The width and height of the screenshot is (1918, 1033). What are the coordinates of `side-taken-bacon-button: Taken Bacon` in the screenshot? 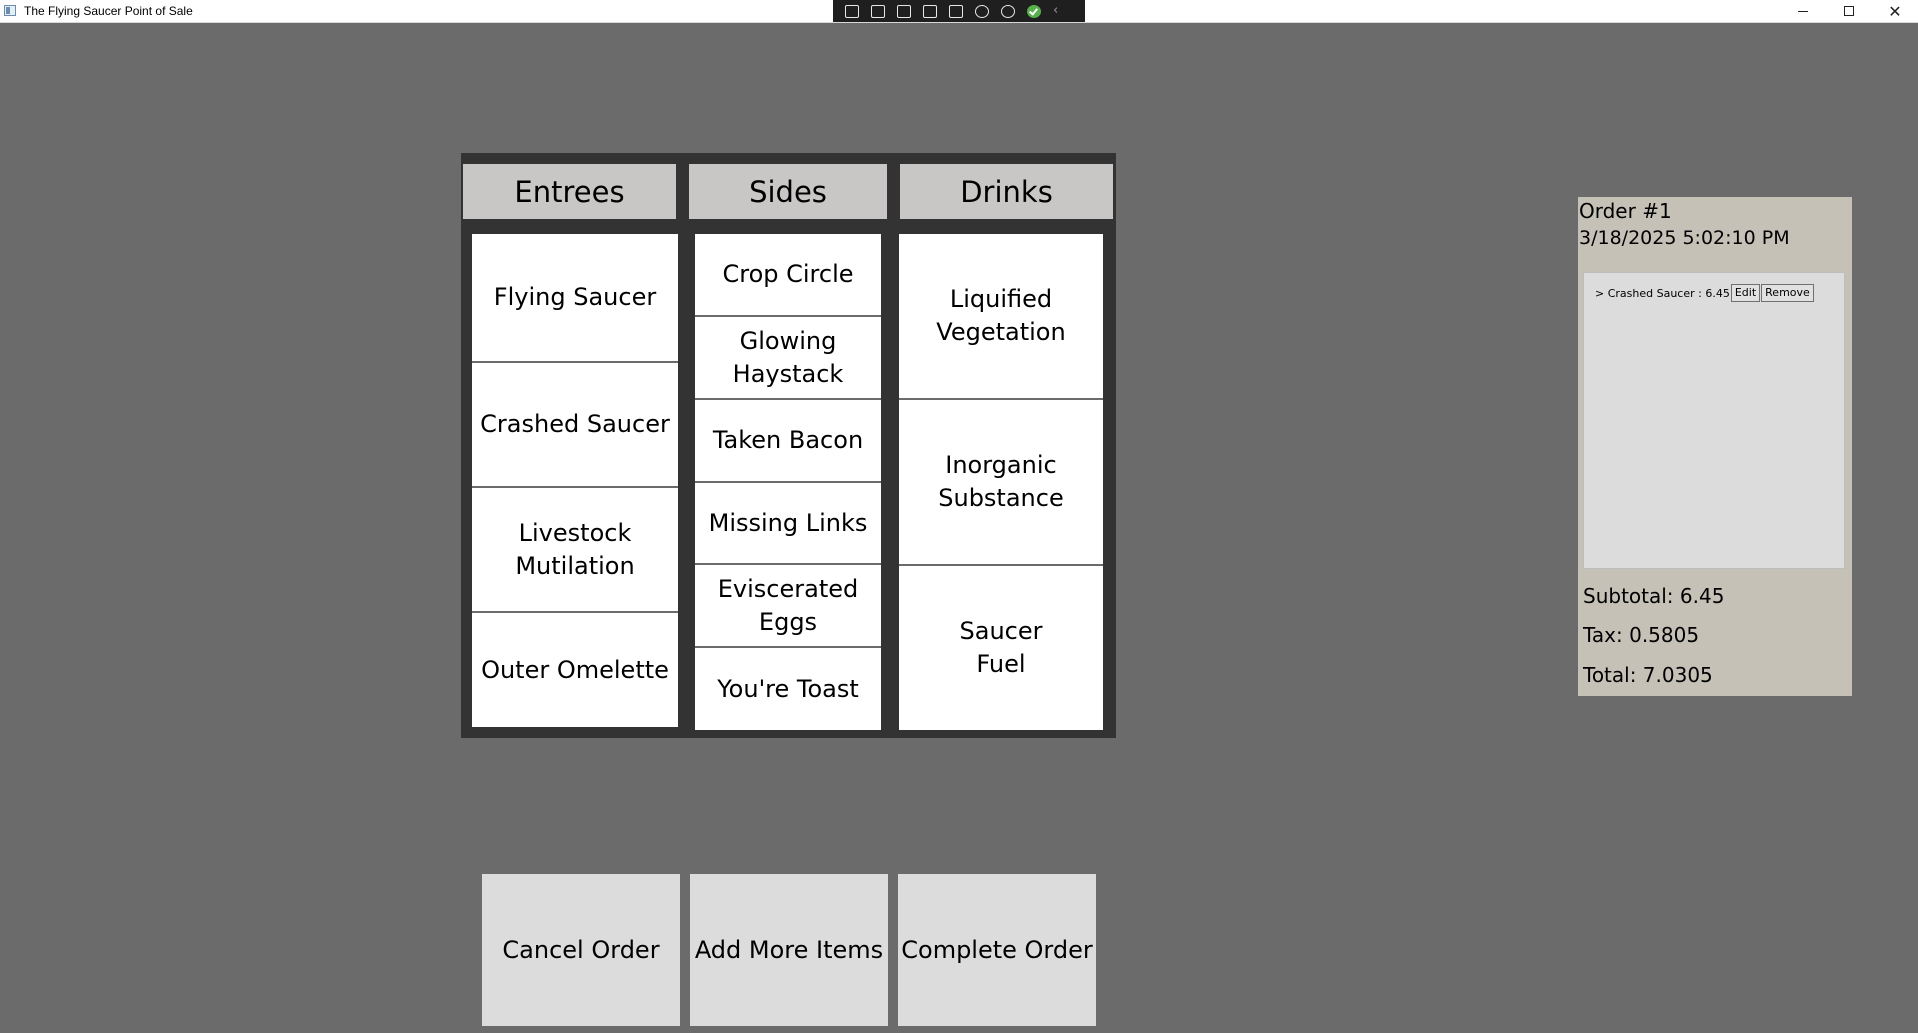 It's located at (788, 441).